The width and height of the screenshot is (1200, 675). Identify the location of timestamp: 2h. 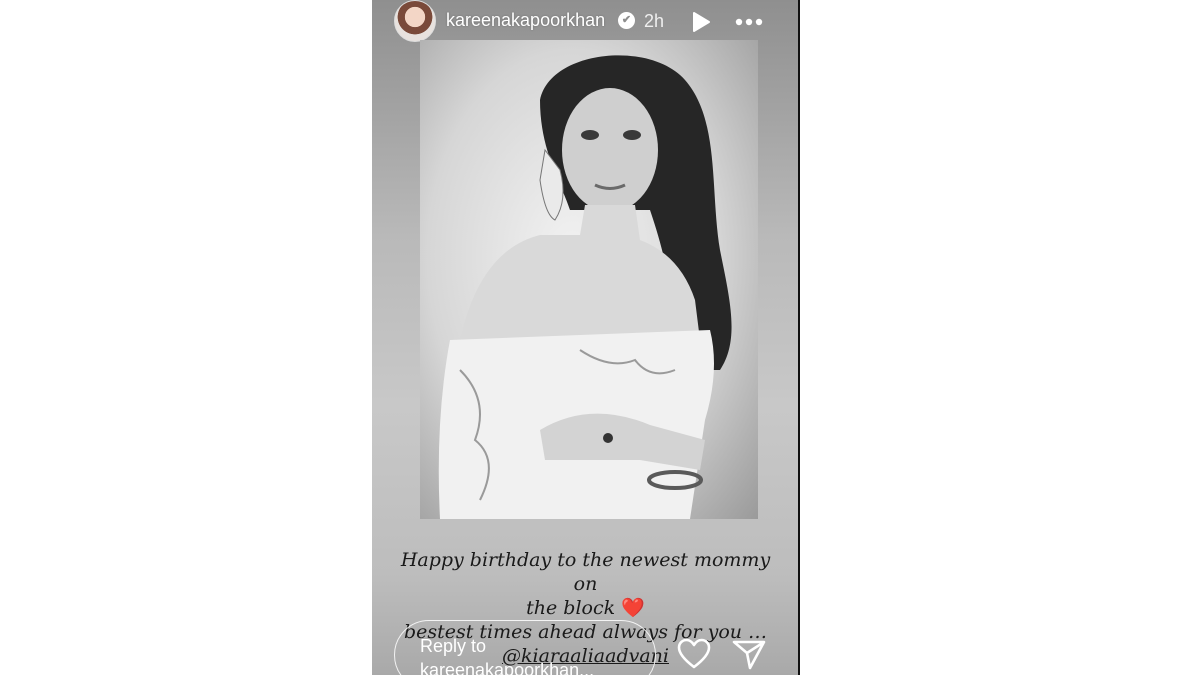
(654, 21).